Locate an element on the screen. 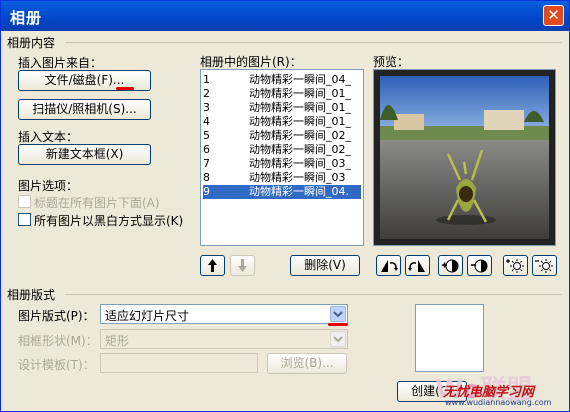 This screenshot has width=570, height=412. watermark-logo: Wo联盟 无忧电脑学习网 www.wudiannaowang.com is located at coordinates (500, 390).